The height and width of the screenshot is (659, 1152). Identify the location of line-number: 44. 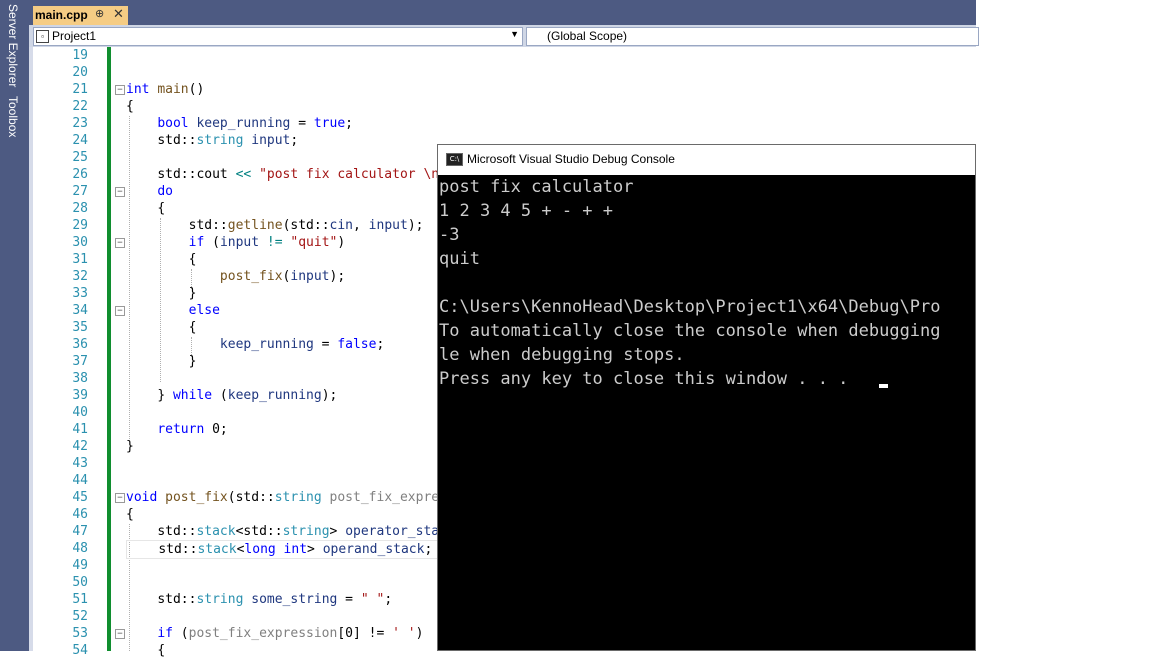
(80, 480).